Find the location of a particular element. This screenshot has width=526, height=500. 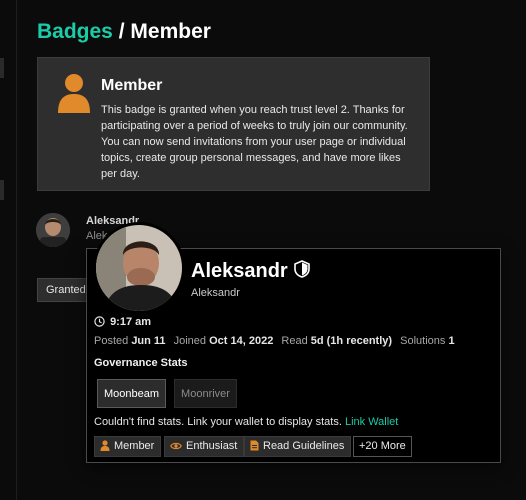

solutions-label: Solutions is located at coordinates (423, 341).